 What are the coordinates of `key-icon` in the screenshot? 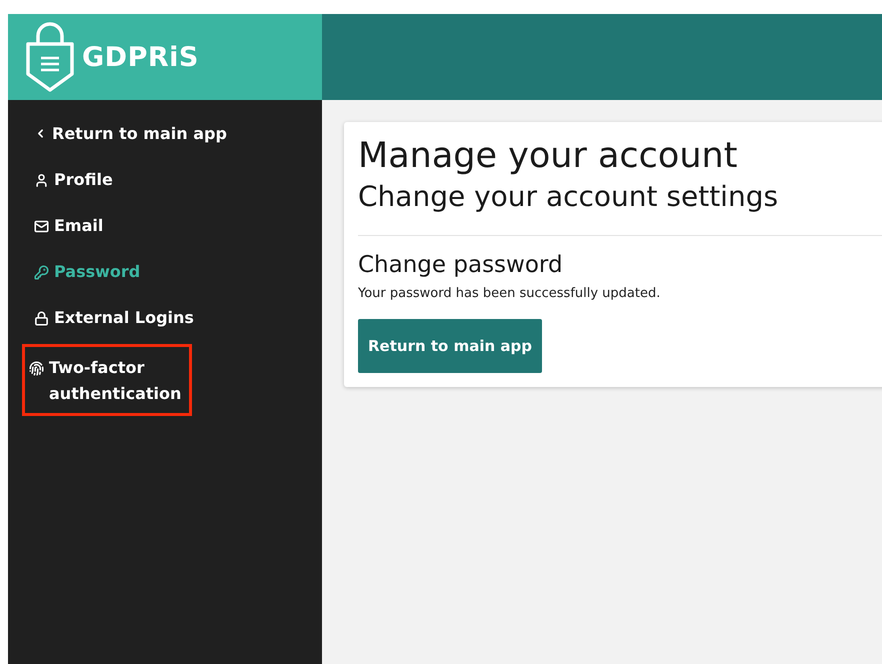 It's located at (41, 272).